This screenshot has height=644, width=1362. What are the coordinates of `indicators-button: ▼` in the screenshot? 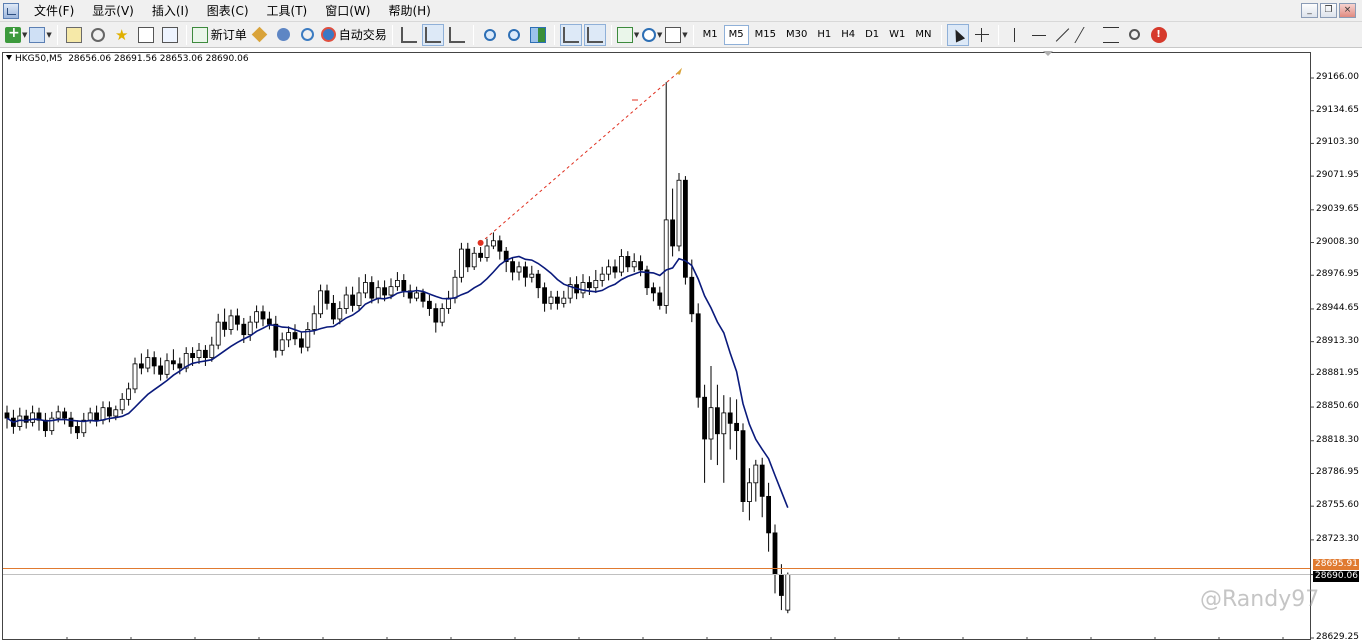 It's located at (627, 35).